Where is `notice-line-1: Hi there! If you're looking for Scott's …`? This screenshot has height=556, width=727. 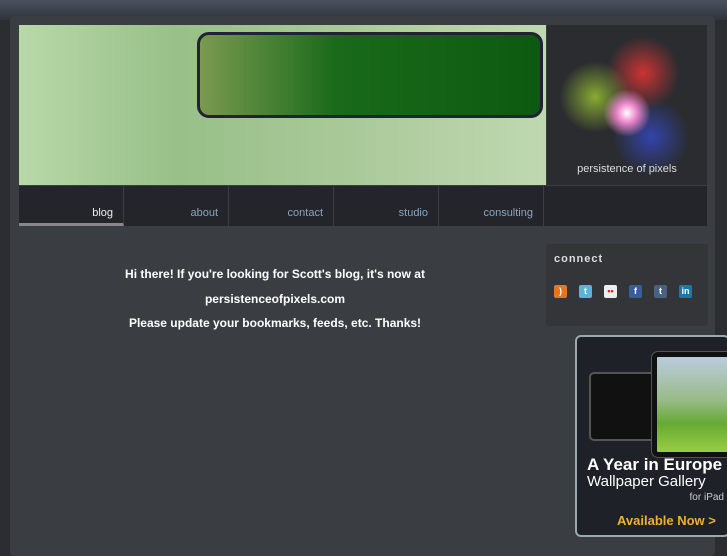
notice-line-1: Hi there! If you're looking for Scott's … is located at coordinates (275, 274).